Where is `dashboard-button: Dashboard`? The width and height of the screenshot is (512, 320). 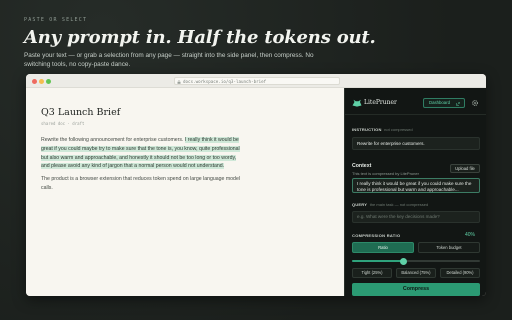
dashboard-button: Dashboard is located at coordinates (444, 103).